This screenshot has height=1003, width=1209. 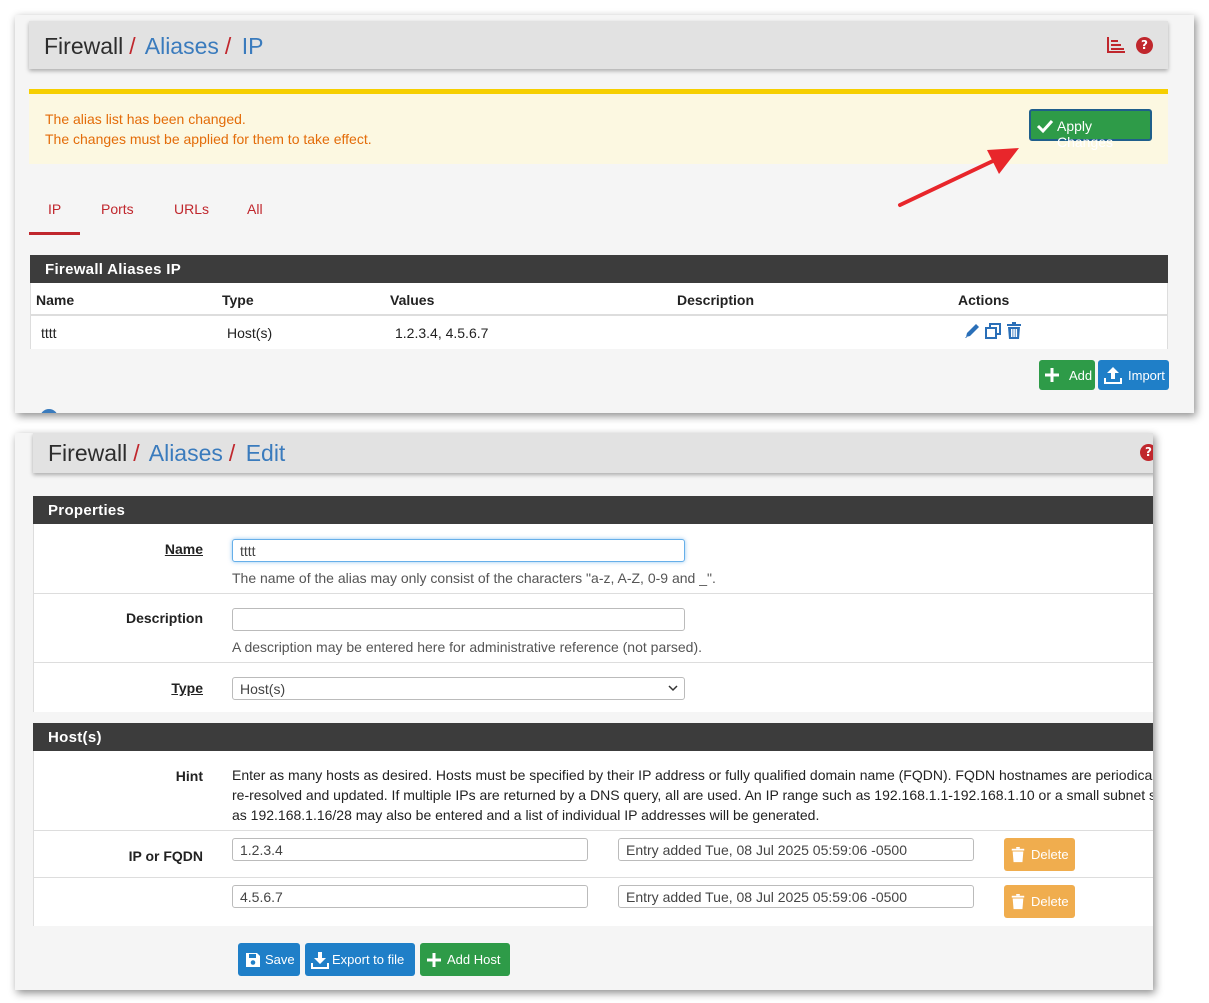 I want to click on floppy-disk-icon, so click(x=253, y=960).